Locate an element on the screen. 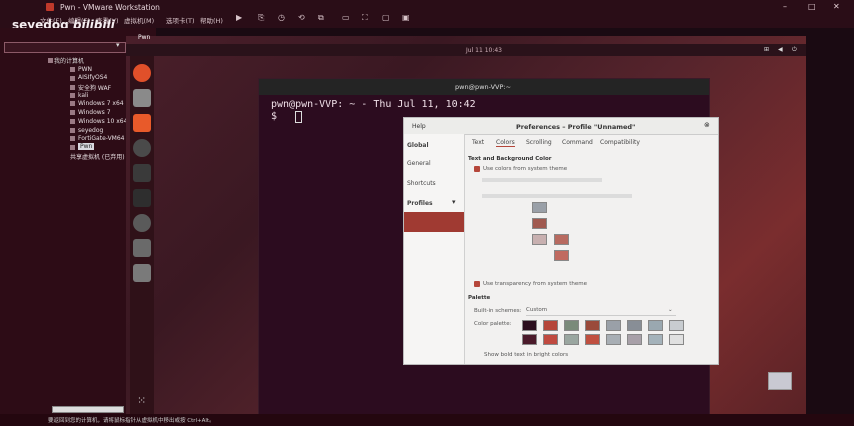 Image resolution: width=854 pixels, height=426 pixels. close-icon: ✕ is located at coordinates (836, 6).